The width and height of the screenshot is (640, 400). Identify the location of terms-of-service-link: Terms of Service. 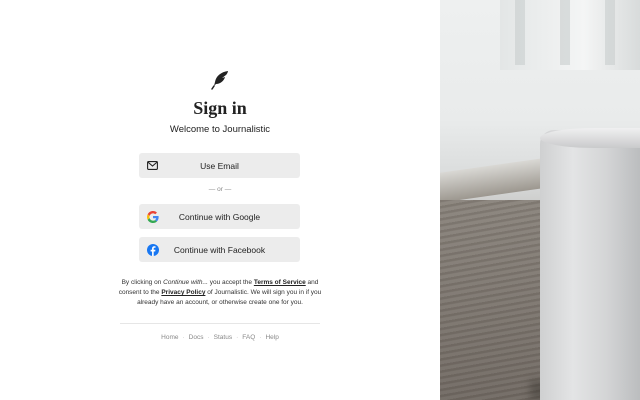
(280, 282).